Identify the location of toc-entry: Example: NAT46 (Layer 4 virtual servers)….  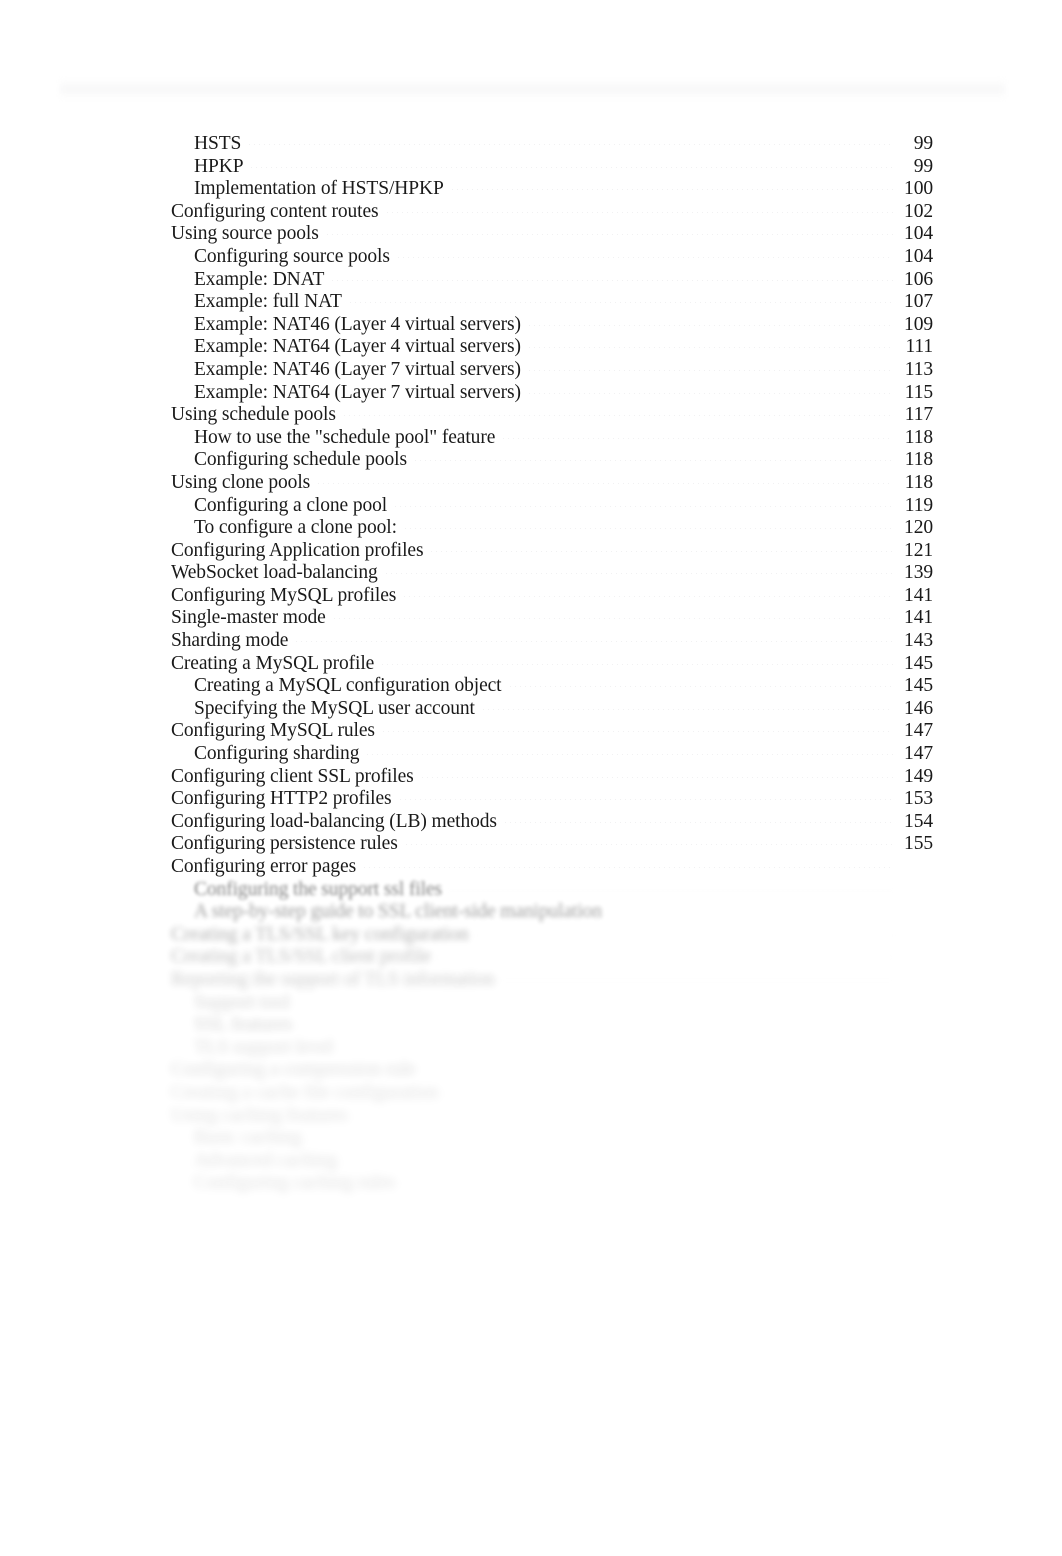
(552, 325).